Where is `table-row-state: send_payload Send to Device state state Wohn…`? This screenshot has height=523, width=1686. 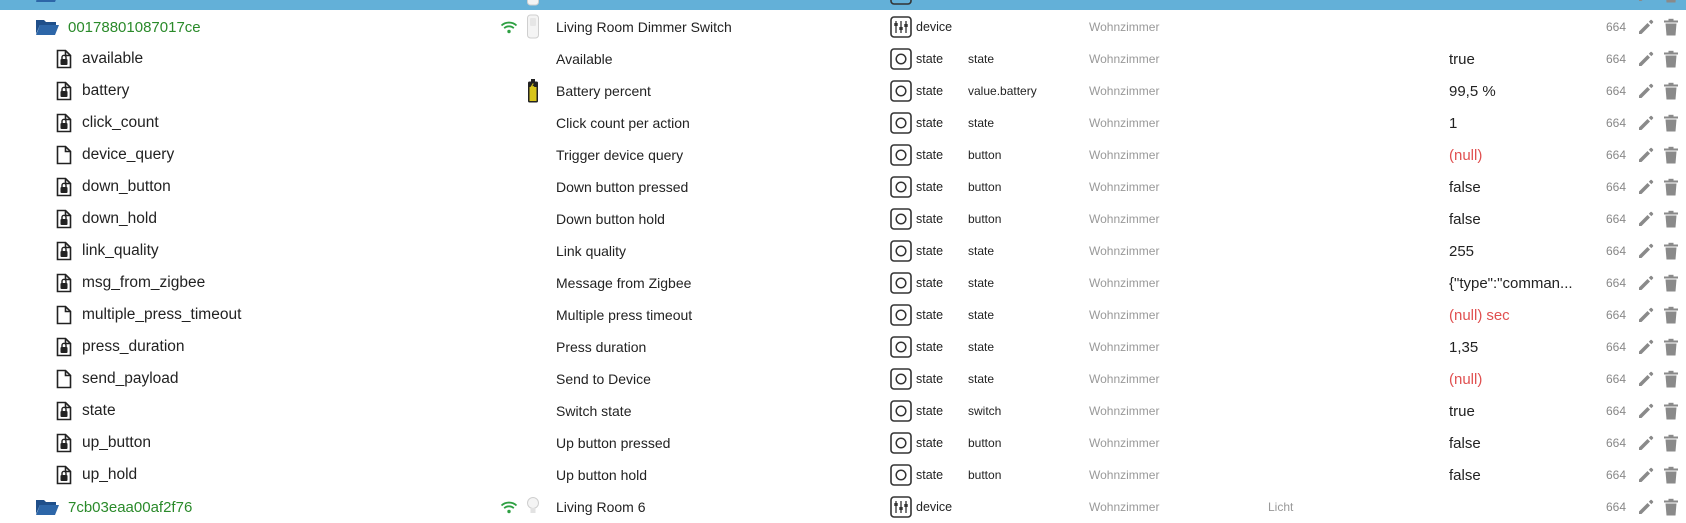
table-row-state: send_payload Send to Device state state Wohn… is located at coordinates (843, 379).